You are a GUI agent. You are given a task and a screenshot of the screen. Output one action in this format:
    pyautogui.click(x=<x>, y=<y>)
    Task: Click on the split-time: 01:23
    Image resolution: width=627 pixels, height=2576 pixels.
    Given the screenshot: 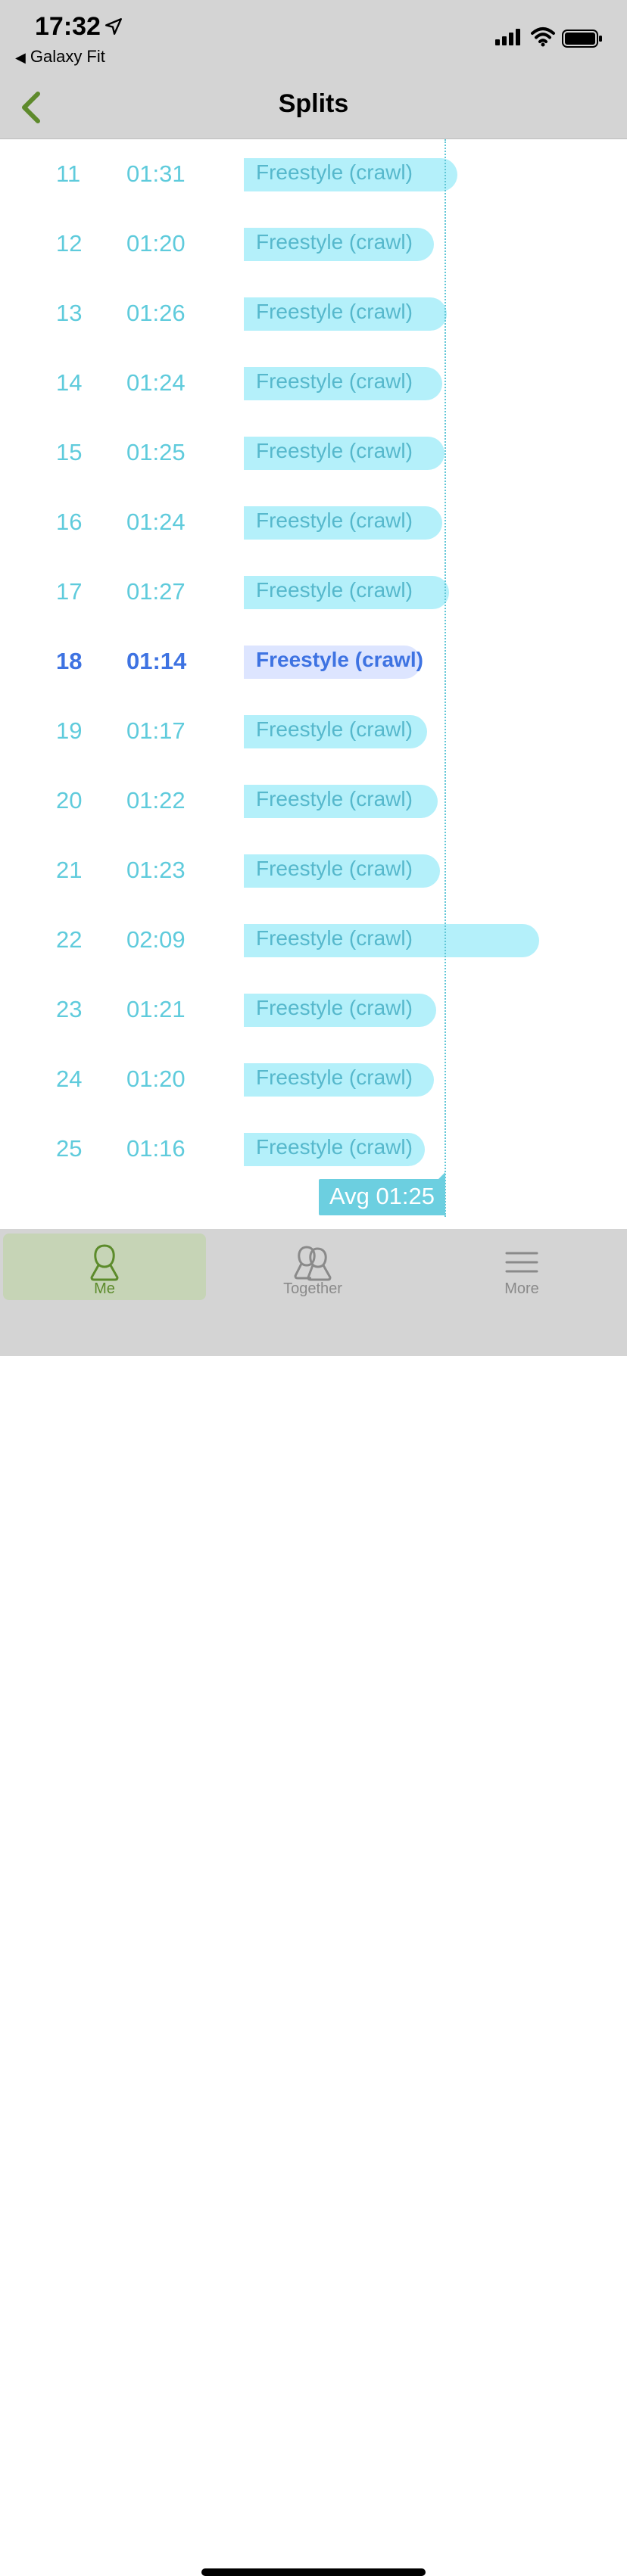 What is the action you would take?
    pyautogui.click(x=156, y=870)
    